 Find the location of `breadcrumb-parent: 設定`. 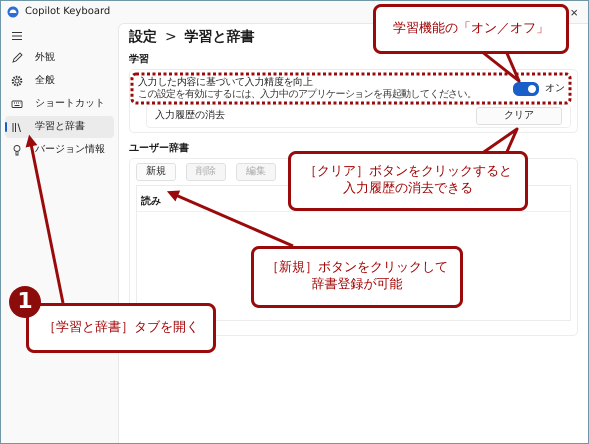

breadcrumb-parent: 設定 is located at coordinates (143, 37).